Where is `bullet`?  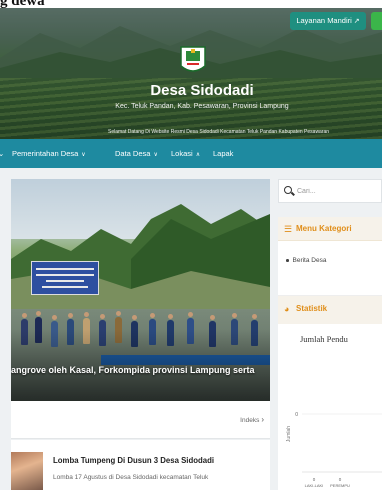 bullet is located at coordinates (287, 260).